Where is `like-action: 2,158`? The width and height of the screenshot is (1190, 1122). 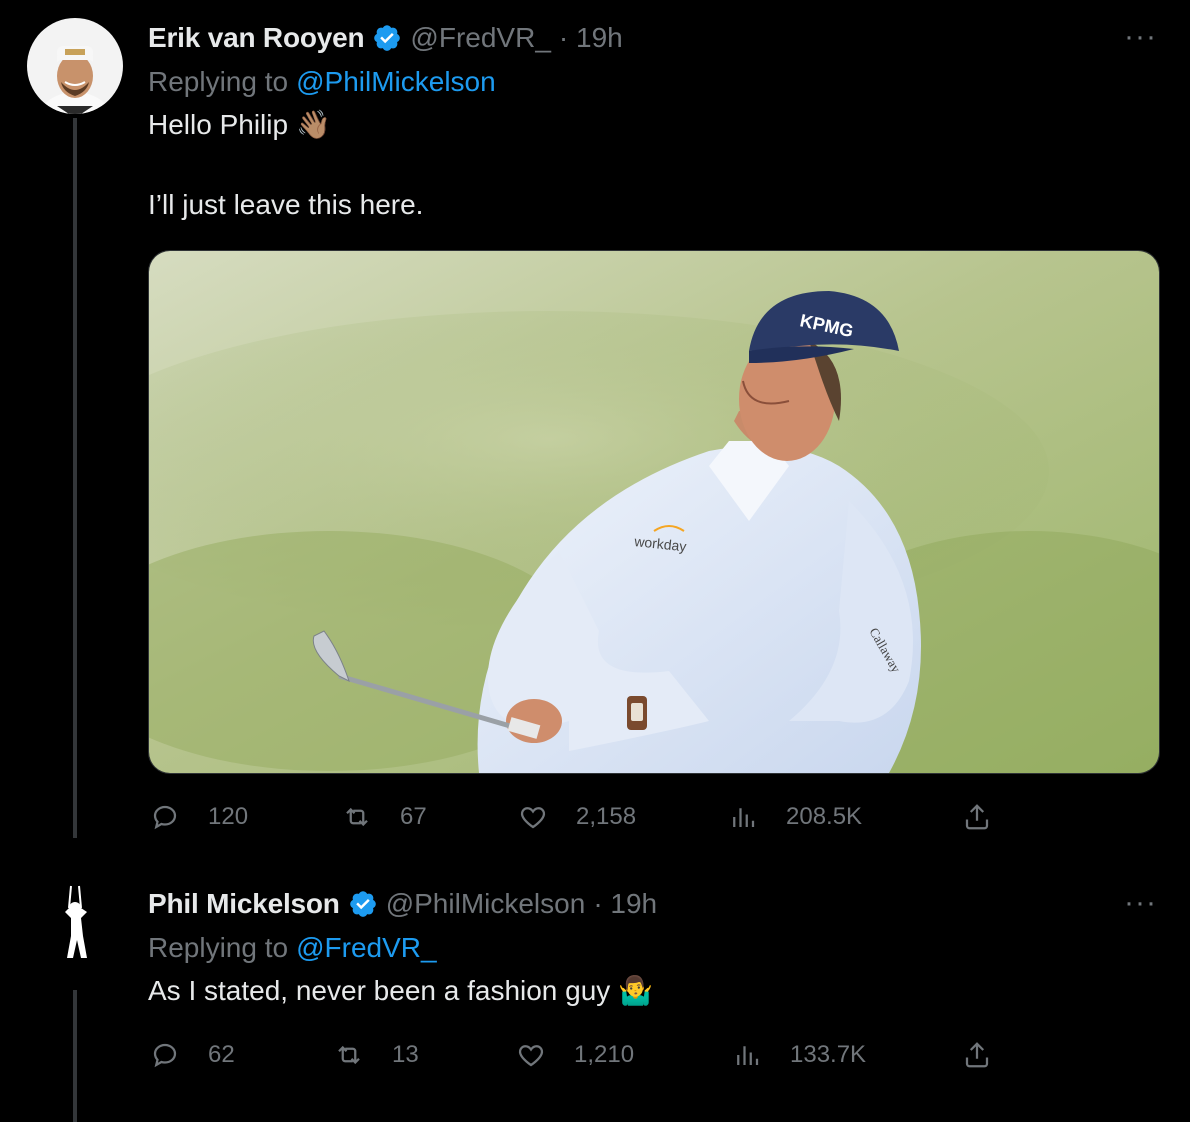 like-action: 2,158 is located at coordinates (577, 817).